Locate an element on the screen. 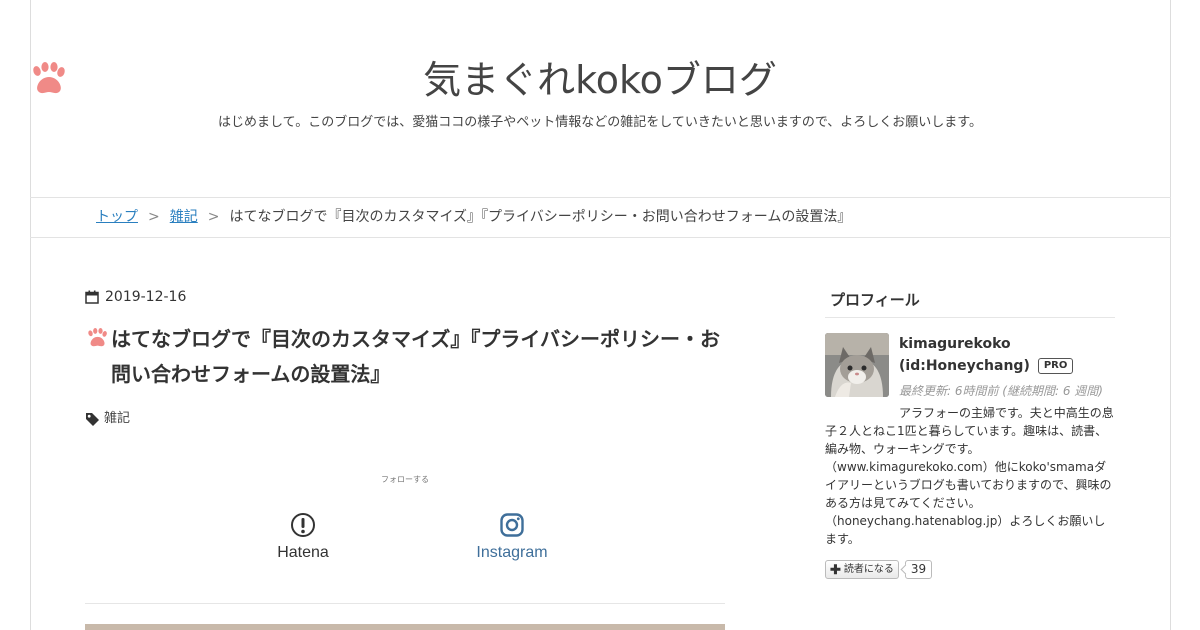 Image resolution: width=1200 pixels, height=630 pixels. sidebar-profile-heading: プロフィール is located at coordinates (970, 304).